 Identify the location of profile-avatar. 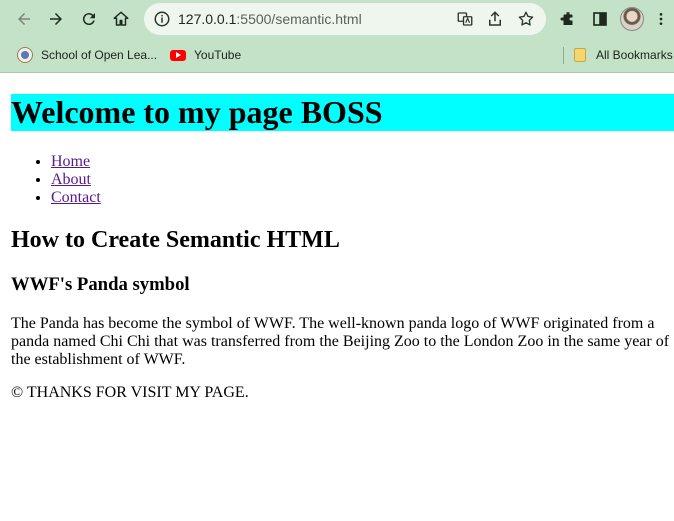
(632, 19).